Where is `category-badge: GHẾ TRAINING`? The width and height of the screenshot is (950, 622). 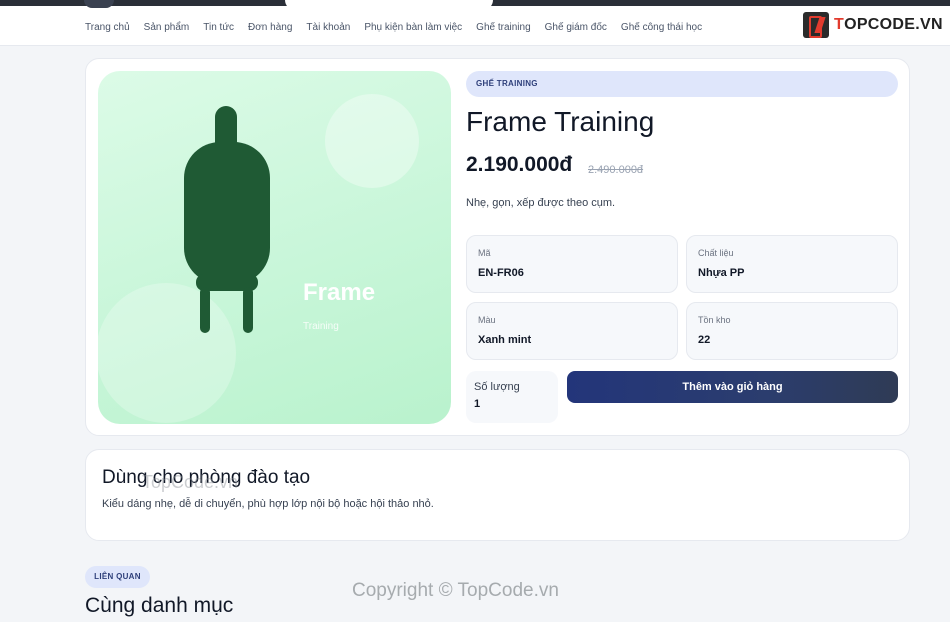
category-badge: GHẾ TRAINING is located at coordinates (682, 84).